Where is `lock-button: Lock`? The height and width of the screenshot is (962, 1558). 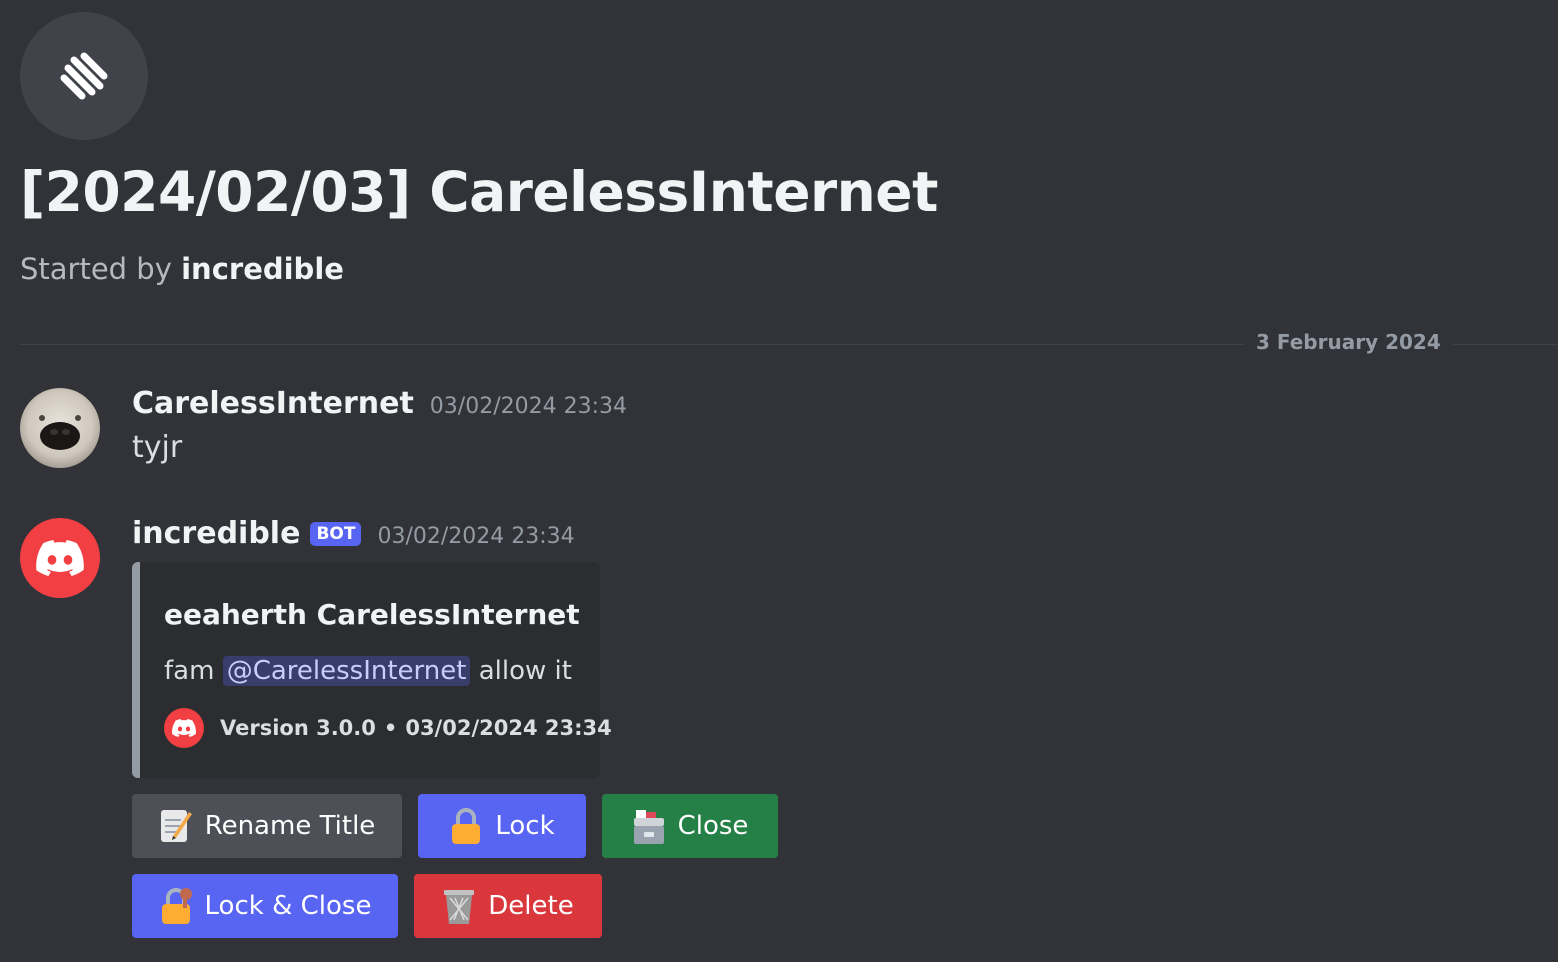 lock-button: Lock is located at coordinates (502, 826).